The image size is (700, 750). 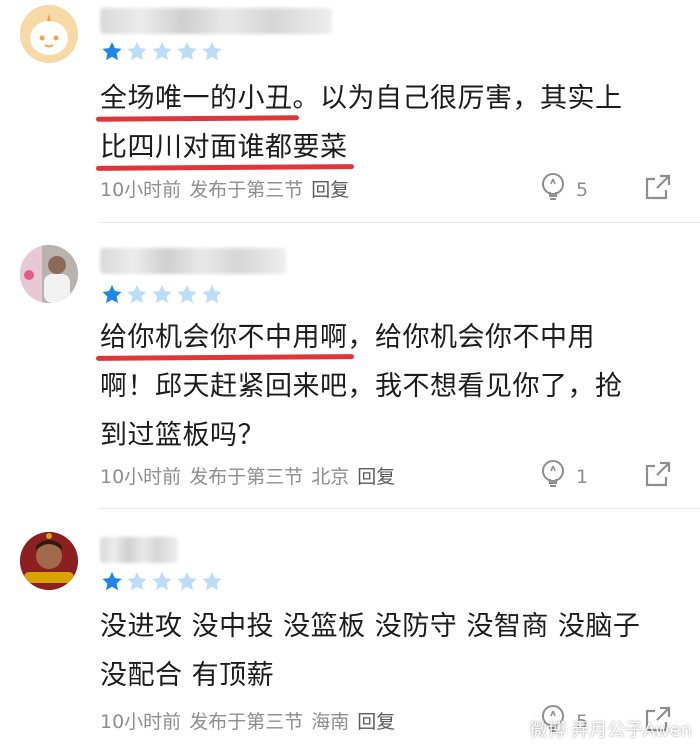 I want to click on watermark: 微博 弄月公子Awen, so click(x=597, y=729).